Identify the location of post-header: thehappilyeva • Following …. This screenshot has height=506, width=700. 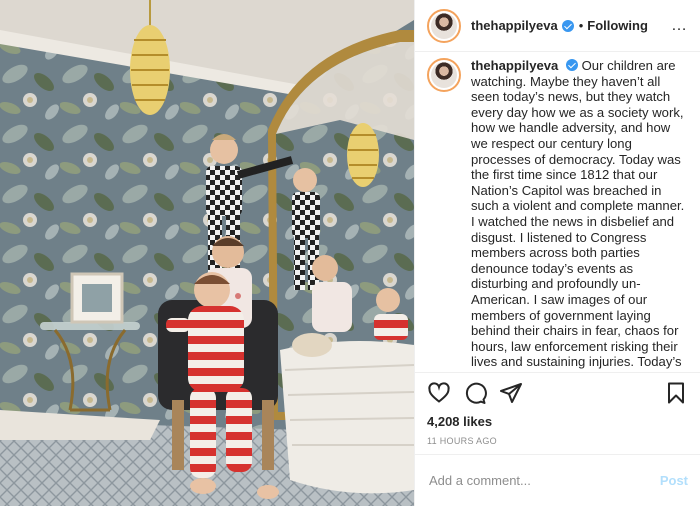
(557, 26).